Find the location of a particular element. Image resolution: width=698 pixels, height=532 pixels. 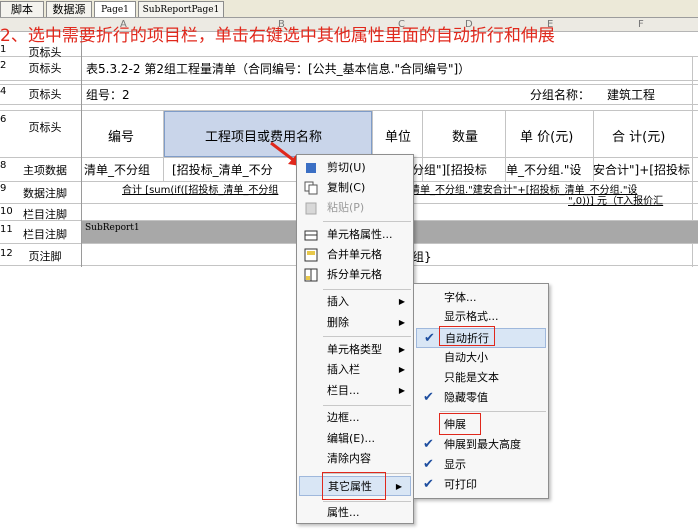

tab-page1: Page1 is located at coordinates (115, 9).